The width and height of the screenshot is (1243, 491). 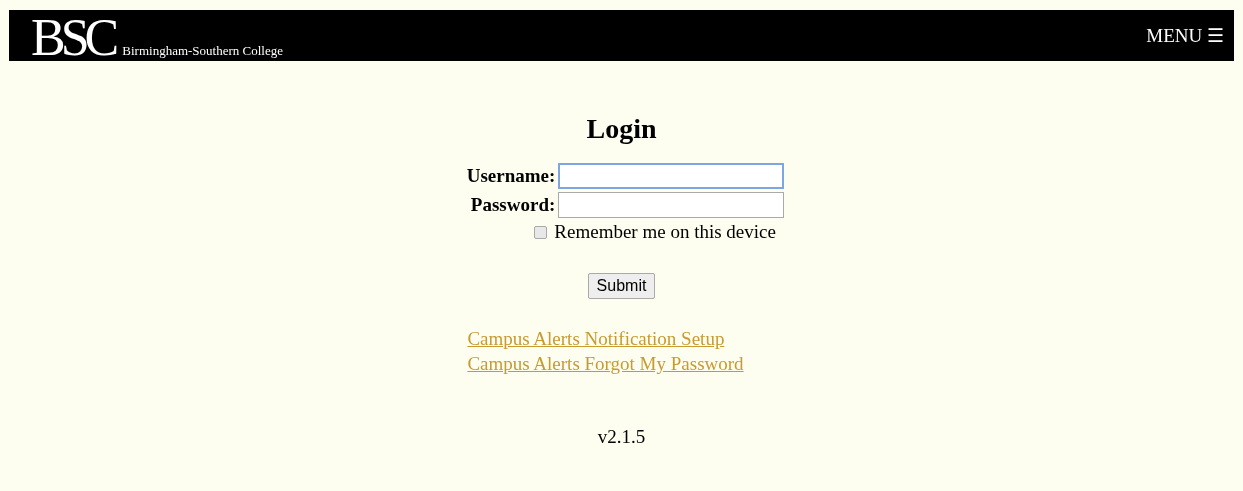 I want to click on menu-button: MENU ☰, so click(x=1185, y=35).